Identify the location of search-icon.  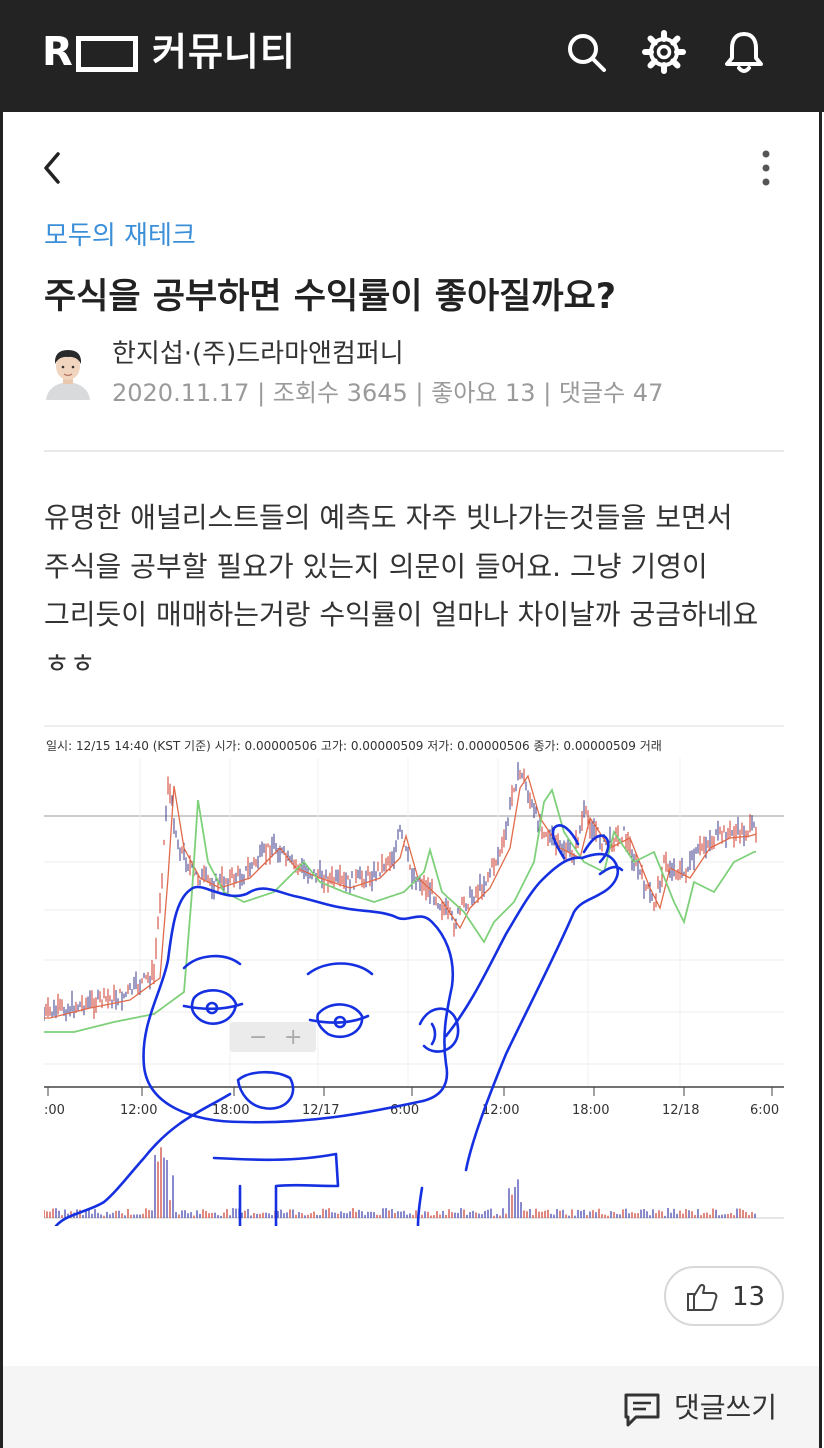
(586, 52).